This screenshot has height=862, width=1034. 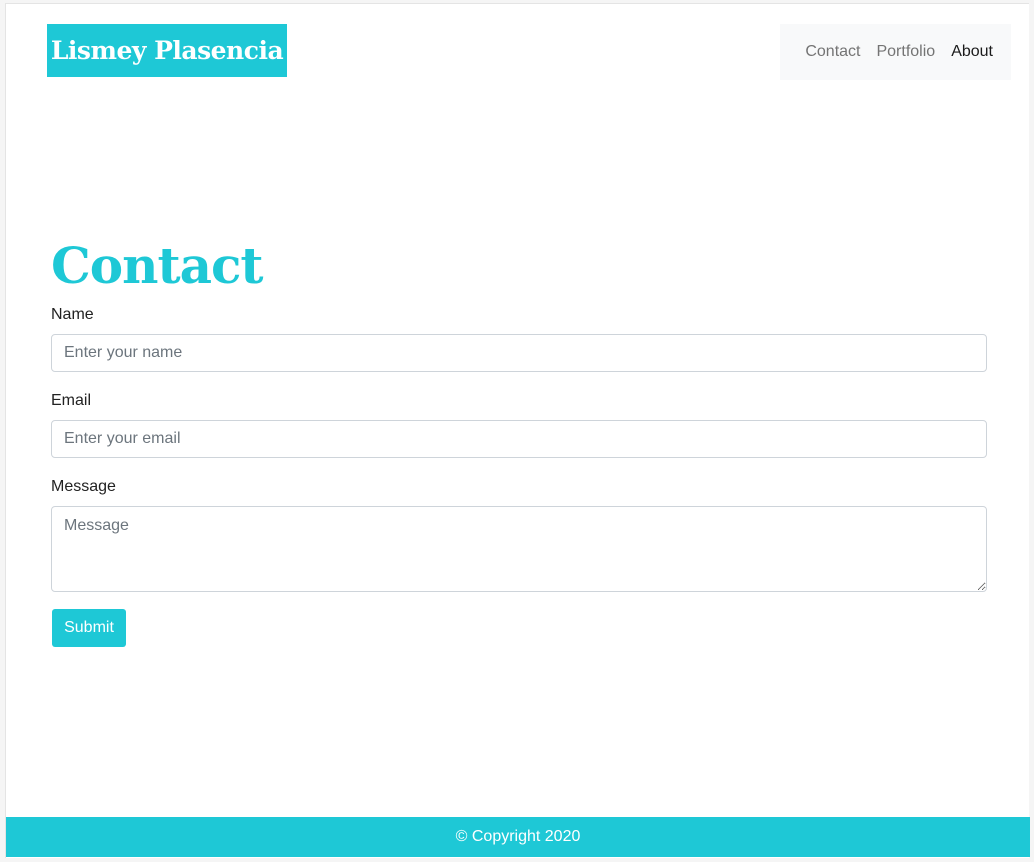 I want to click on brand-name: Lismey Plasencia, so click(x=167, y=50).